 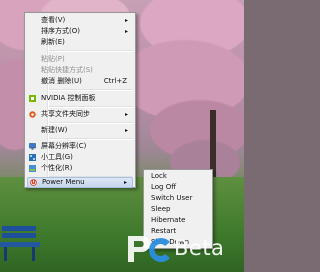 I want to click on menu-item-view: 查看(V) ▸, so click(x=80, y=20).